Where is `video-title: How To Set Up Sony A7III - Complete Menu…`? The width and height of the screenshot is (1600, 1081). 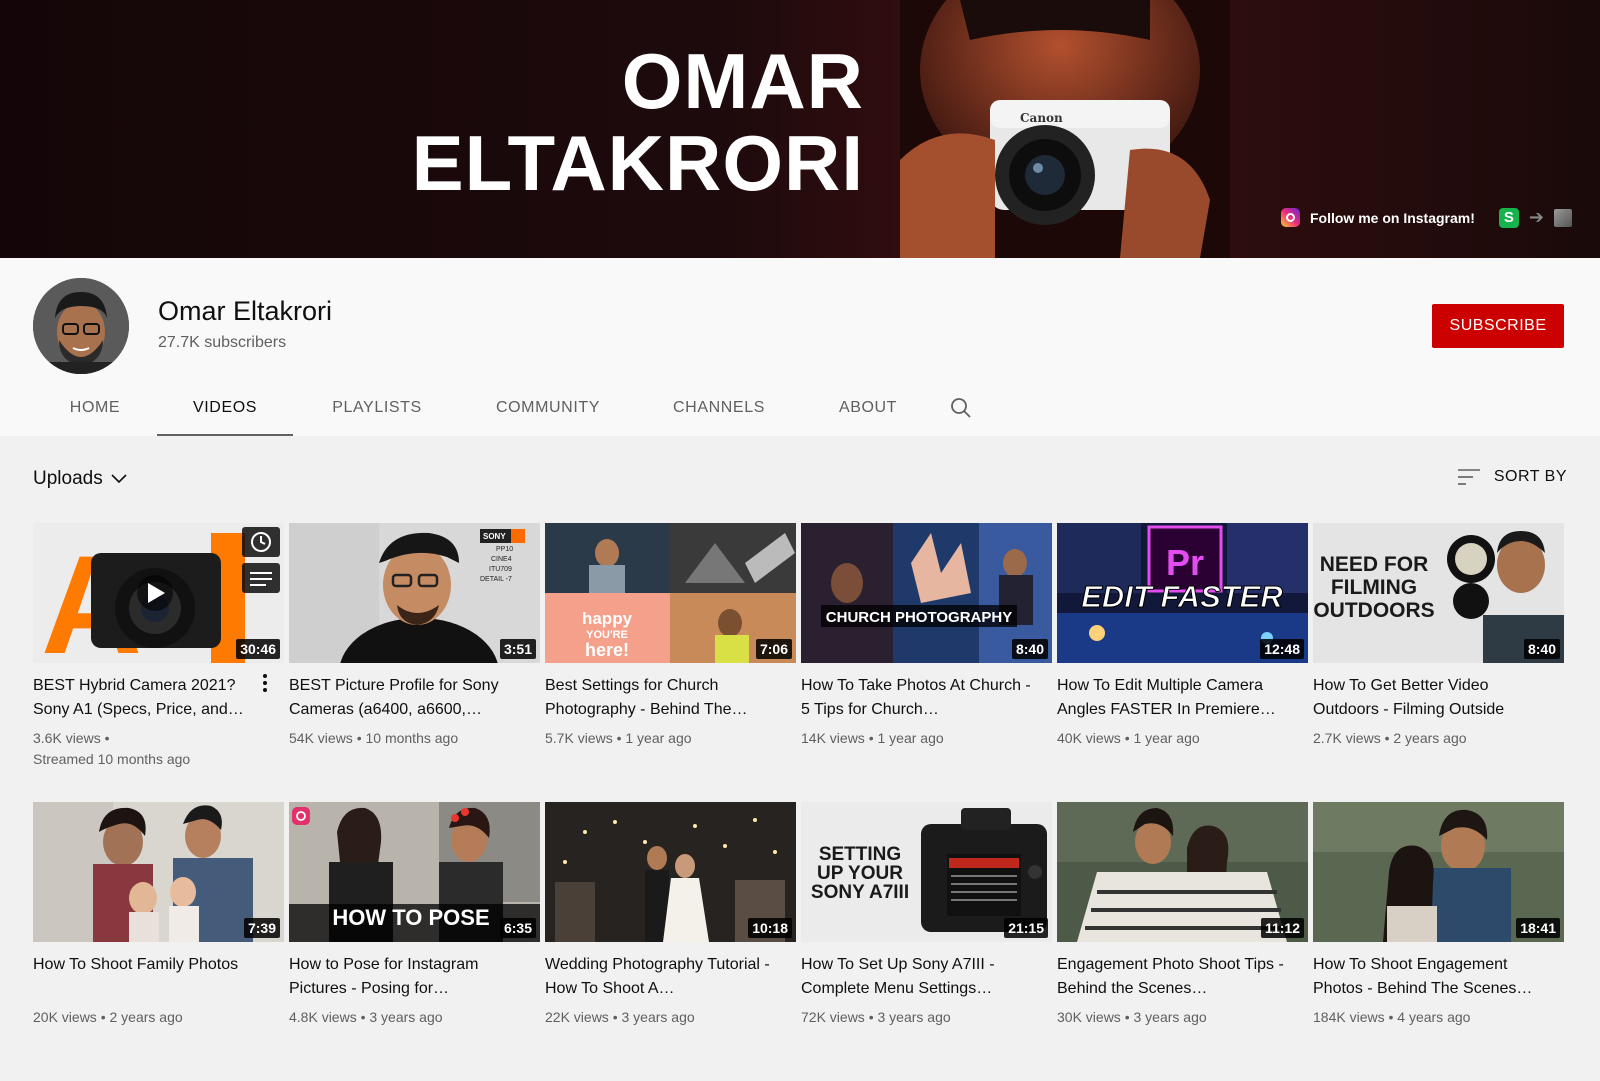 video-title: How To Set Up Sony A7III - Complete Menu… is located at coordinates (920, 977).